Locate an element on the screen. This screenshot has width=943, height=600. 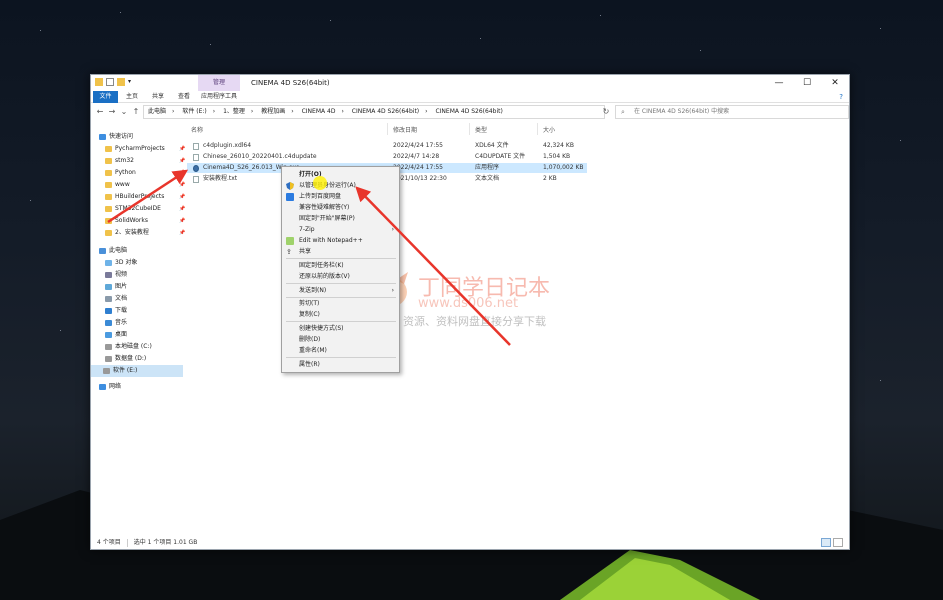
file-type: C4DUPDATE 文件 is located at coordinates (500, 156).